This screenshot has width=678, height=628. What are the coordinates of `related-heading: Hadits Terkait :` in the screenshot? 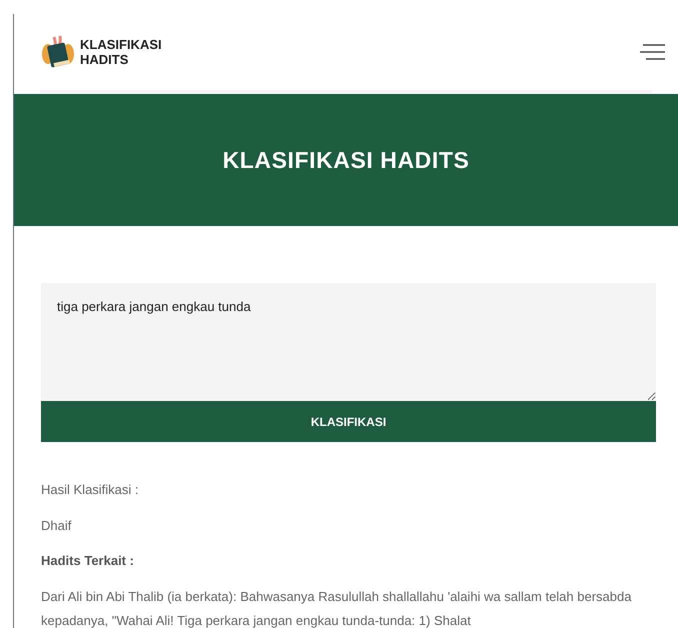 It's located at (88, 561).